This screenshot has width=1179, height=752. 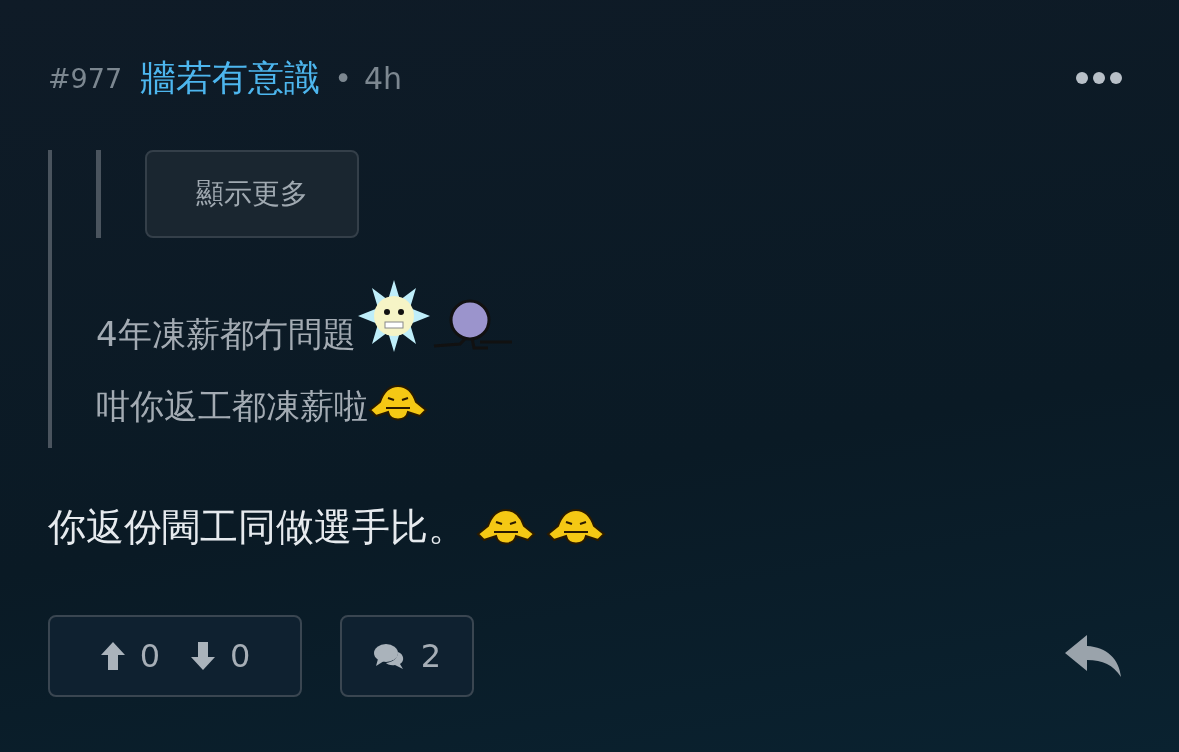 I want to click on downvote-button: 0, so click(x=220, y=656).